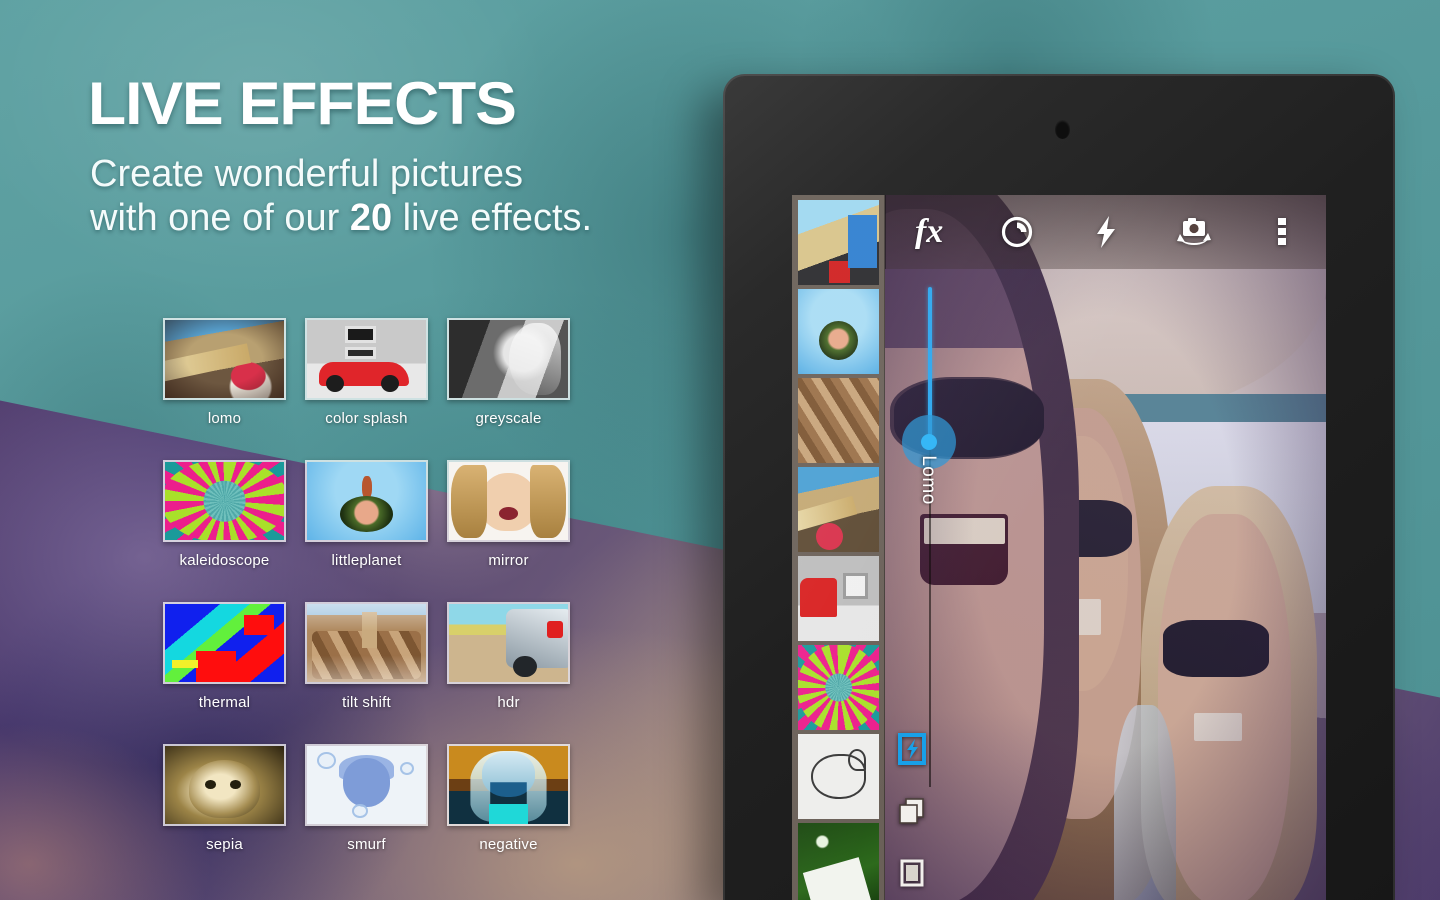  I want to click on effect-item-thermal: thermal, so click(234, 673).